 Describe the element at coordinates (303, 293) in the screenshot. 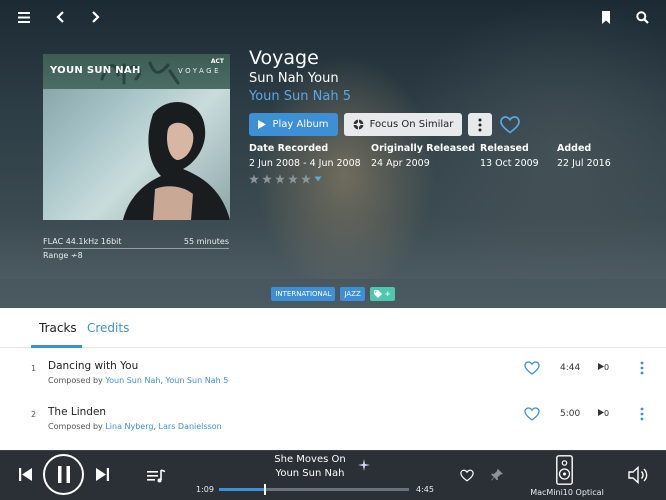

I see `genre-tag-international: INTERNATIONAL` at that location.